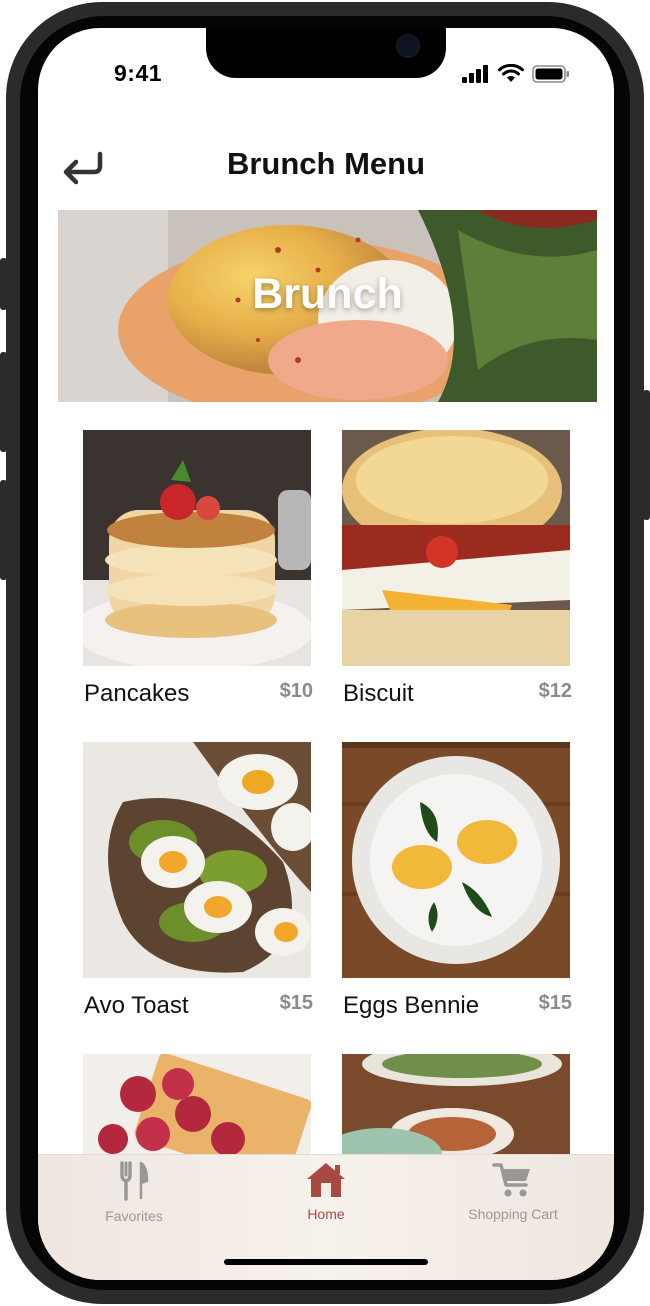 Image resolution: width=650 pixels, height=1306 pixels. I want to click on tab-favorites: Favorites, so click(134, 1192).